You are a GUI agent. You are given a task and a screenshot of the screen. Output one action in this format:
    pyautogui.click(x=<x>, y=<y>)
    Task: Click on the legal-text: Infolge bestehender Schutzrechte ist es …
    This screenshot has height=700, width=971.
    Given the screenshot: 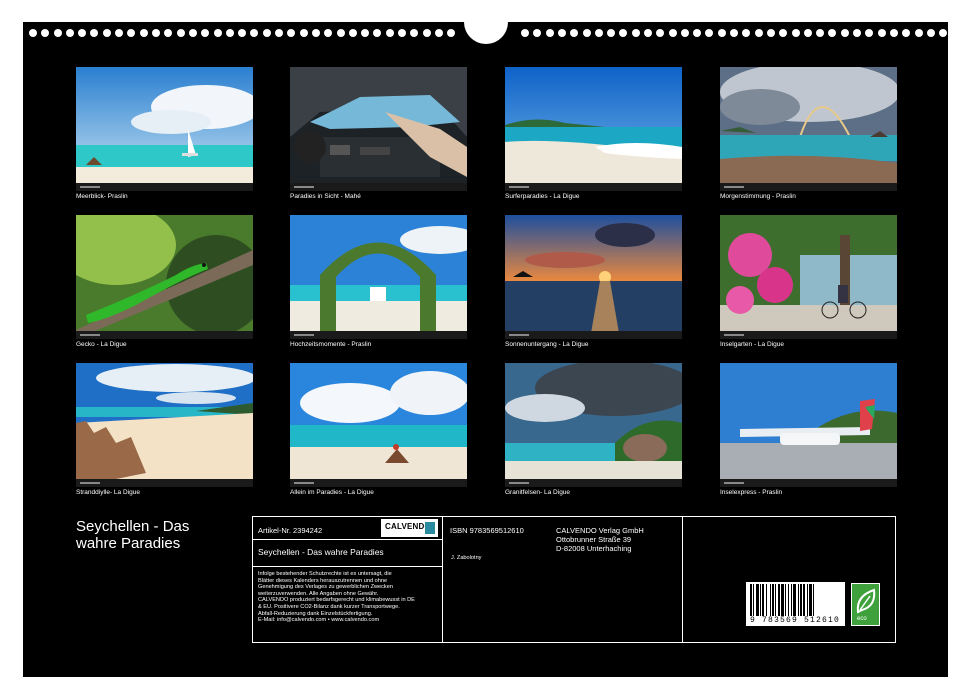 What is the action you would take?
    pyautogui.click(x=350, y=597)
    